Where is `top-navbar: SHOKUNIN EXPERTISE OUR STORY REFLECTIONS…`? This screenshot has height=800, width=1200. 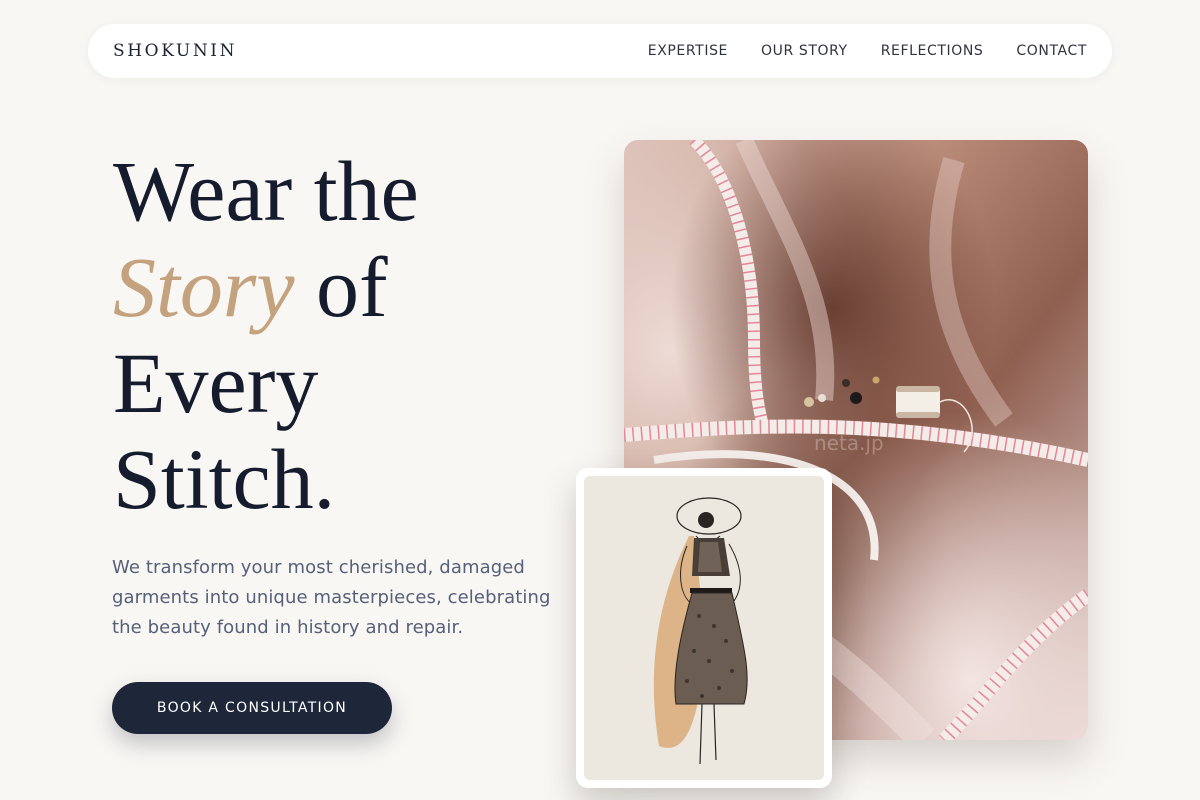
top-navbar: SHOKUNIN EXPERTISE OUR STORY REFLECTIONS… is located at coordinates (600, 51).